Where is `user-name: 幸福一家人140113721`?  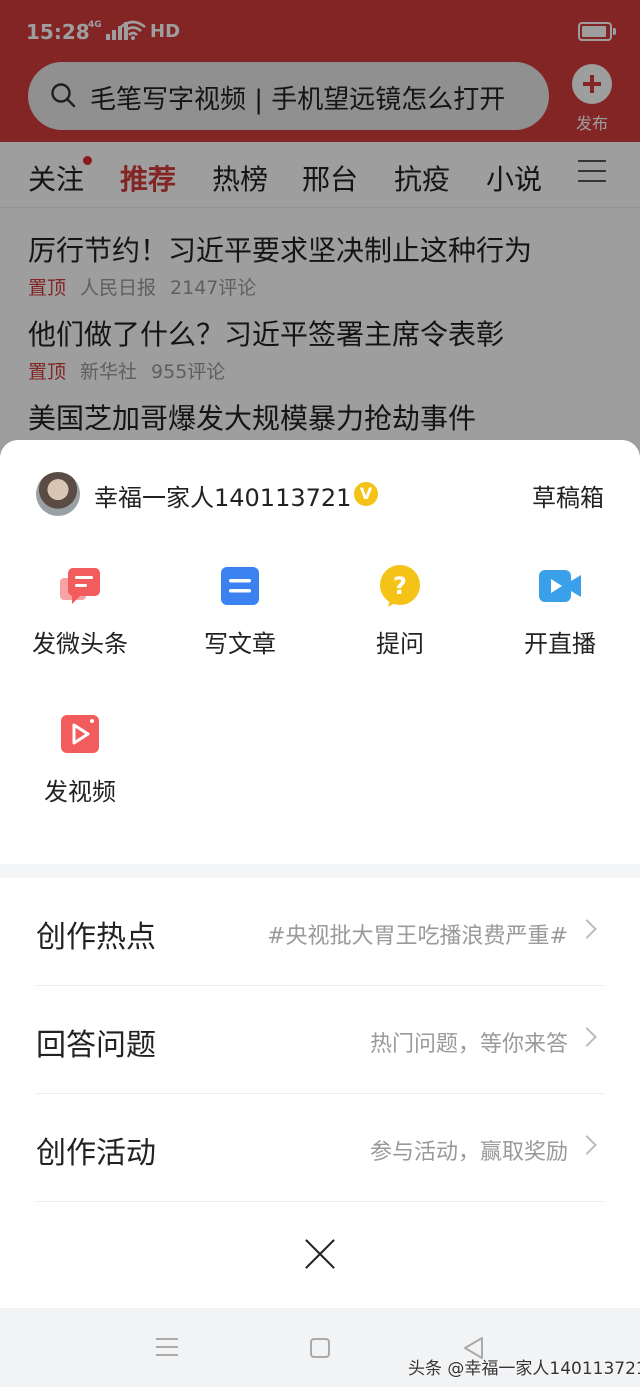 user-name: 幸福一家人140113721 is located at coordinates (223, 498).